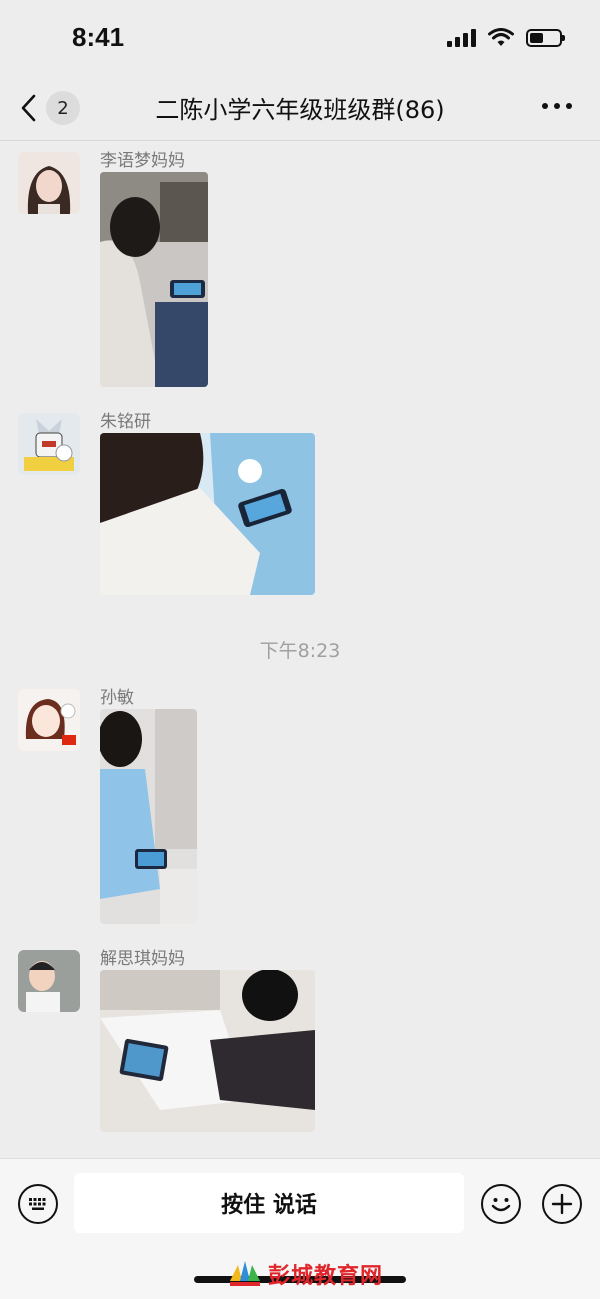 The width and height of the screenshot is (600, 1299). What do you see at coordinates (125, 422) in the screenshot?
I see `sender-name: 朱铭研` at bounding box center [125, 422].